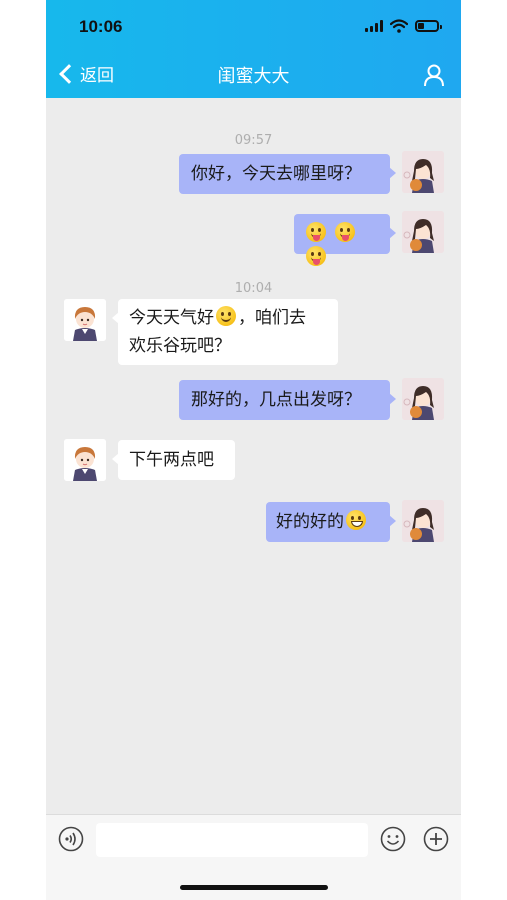  I want to click on input-bar, so click(253, 839).